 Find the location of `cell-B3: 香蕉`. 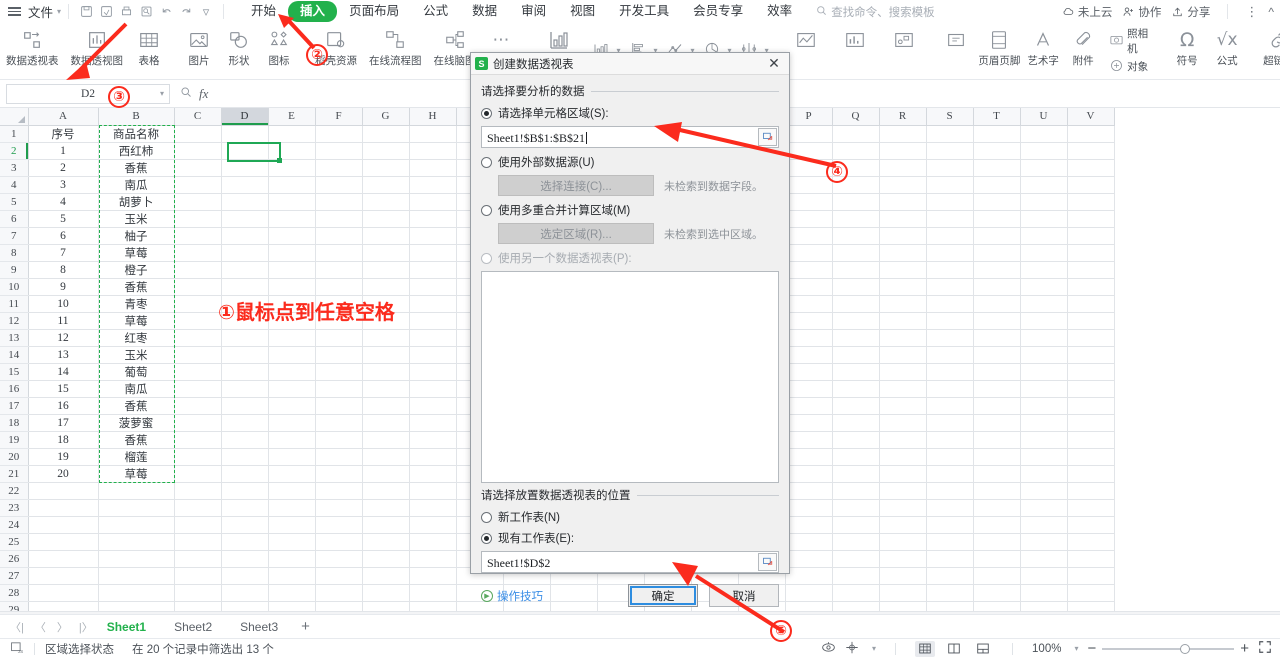

cell-B3: 香蕉 is located at coordinates (136, 168).